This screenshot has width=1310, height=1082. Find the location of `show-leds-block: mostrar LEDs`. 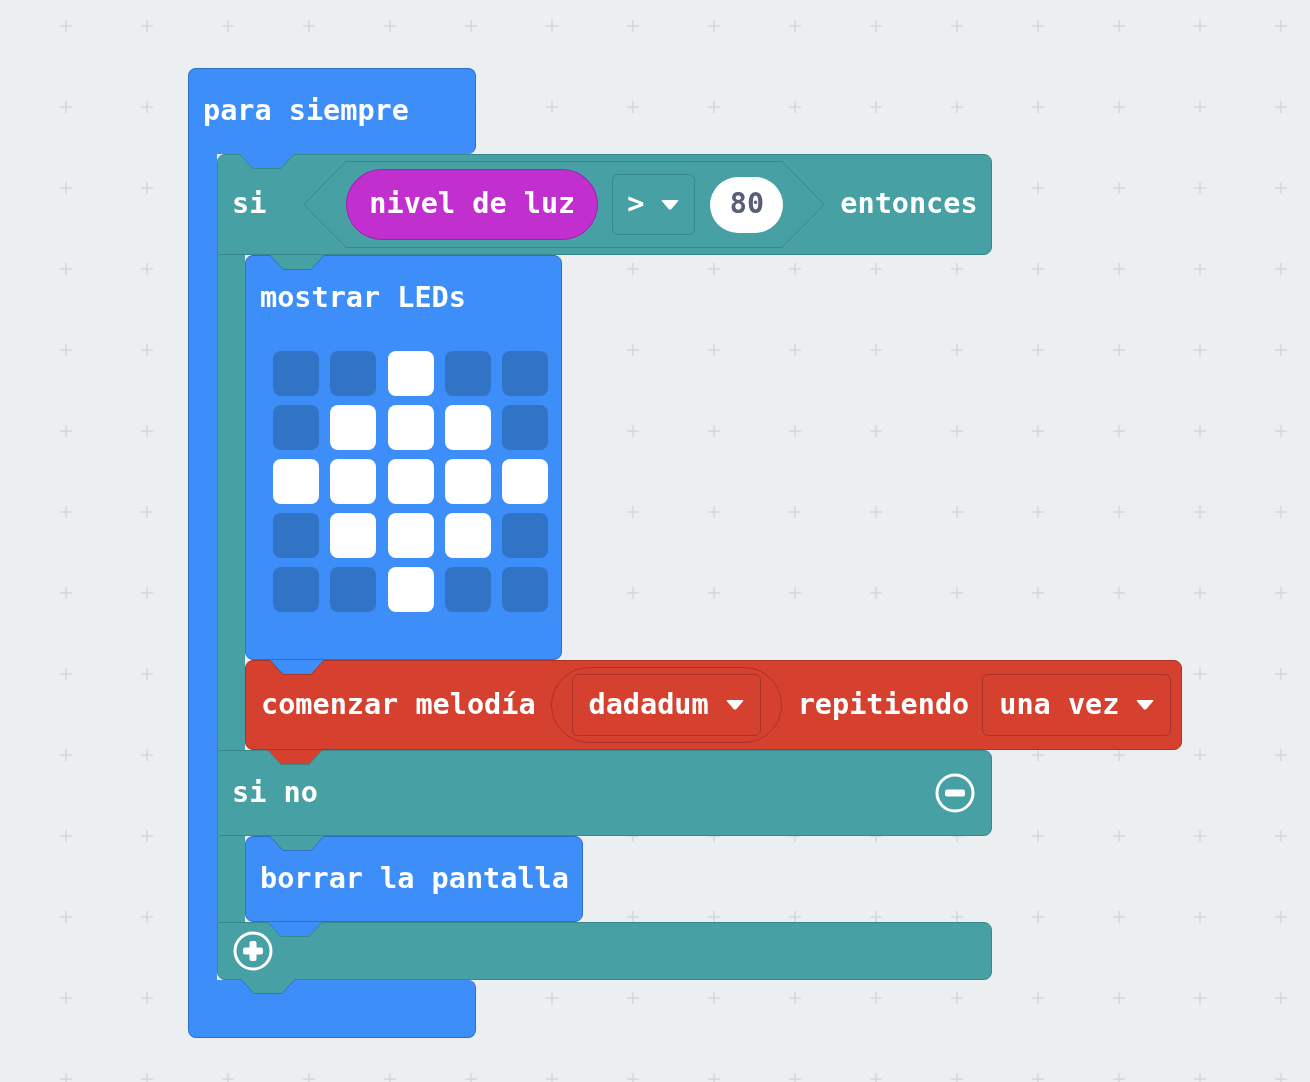

show-leds-block: mostrar LEDs is located at coordinates (403, 457).